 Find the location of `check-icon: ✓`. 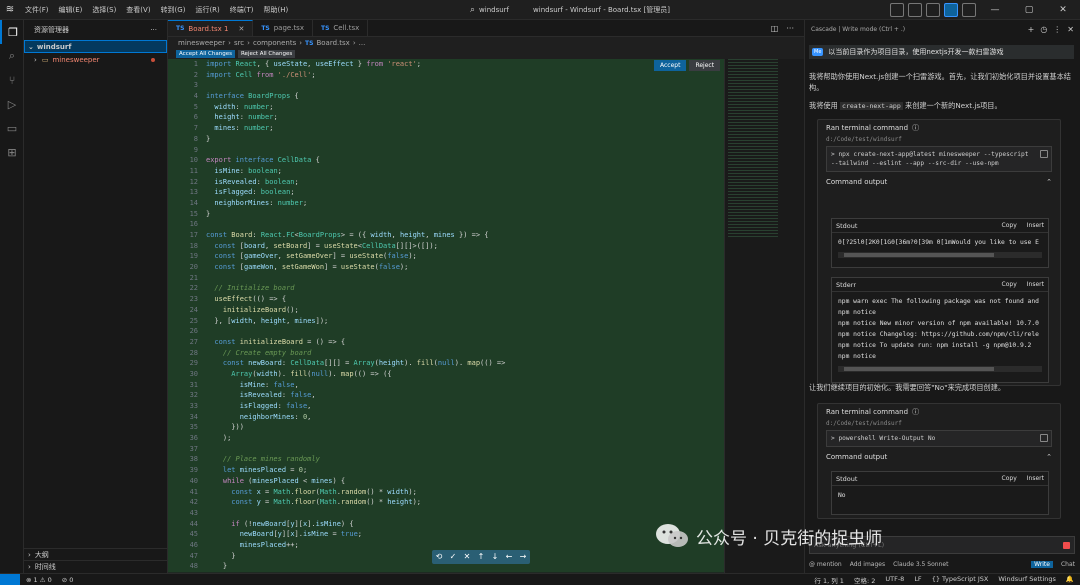

check-icon: ✓ is located at coordinates (453, 557).